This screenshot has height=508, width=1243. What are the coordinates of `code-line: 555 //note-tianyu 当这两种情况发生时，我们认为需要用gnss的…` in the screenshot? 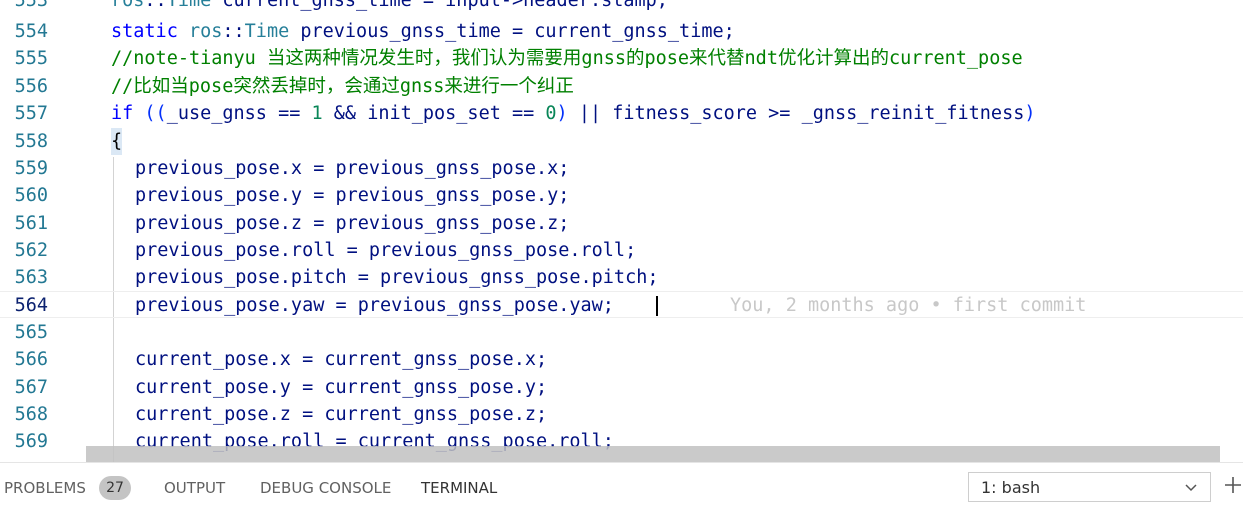 It's located at (621, 58).